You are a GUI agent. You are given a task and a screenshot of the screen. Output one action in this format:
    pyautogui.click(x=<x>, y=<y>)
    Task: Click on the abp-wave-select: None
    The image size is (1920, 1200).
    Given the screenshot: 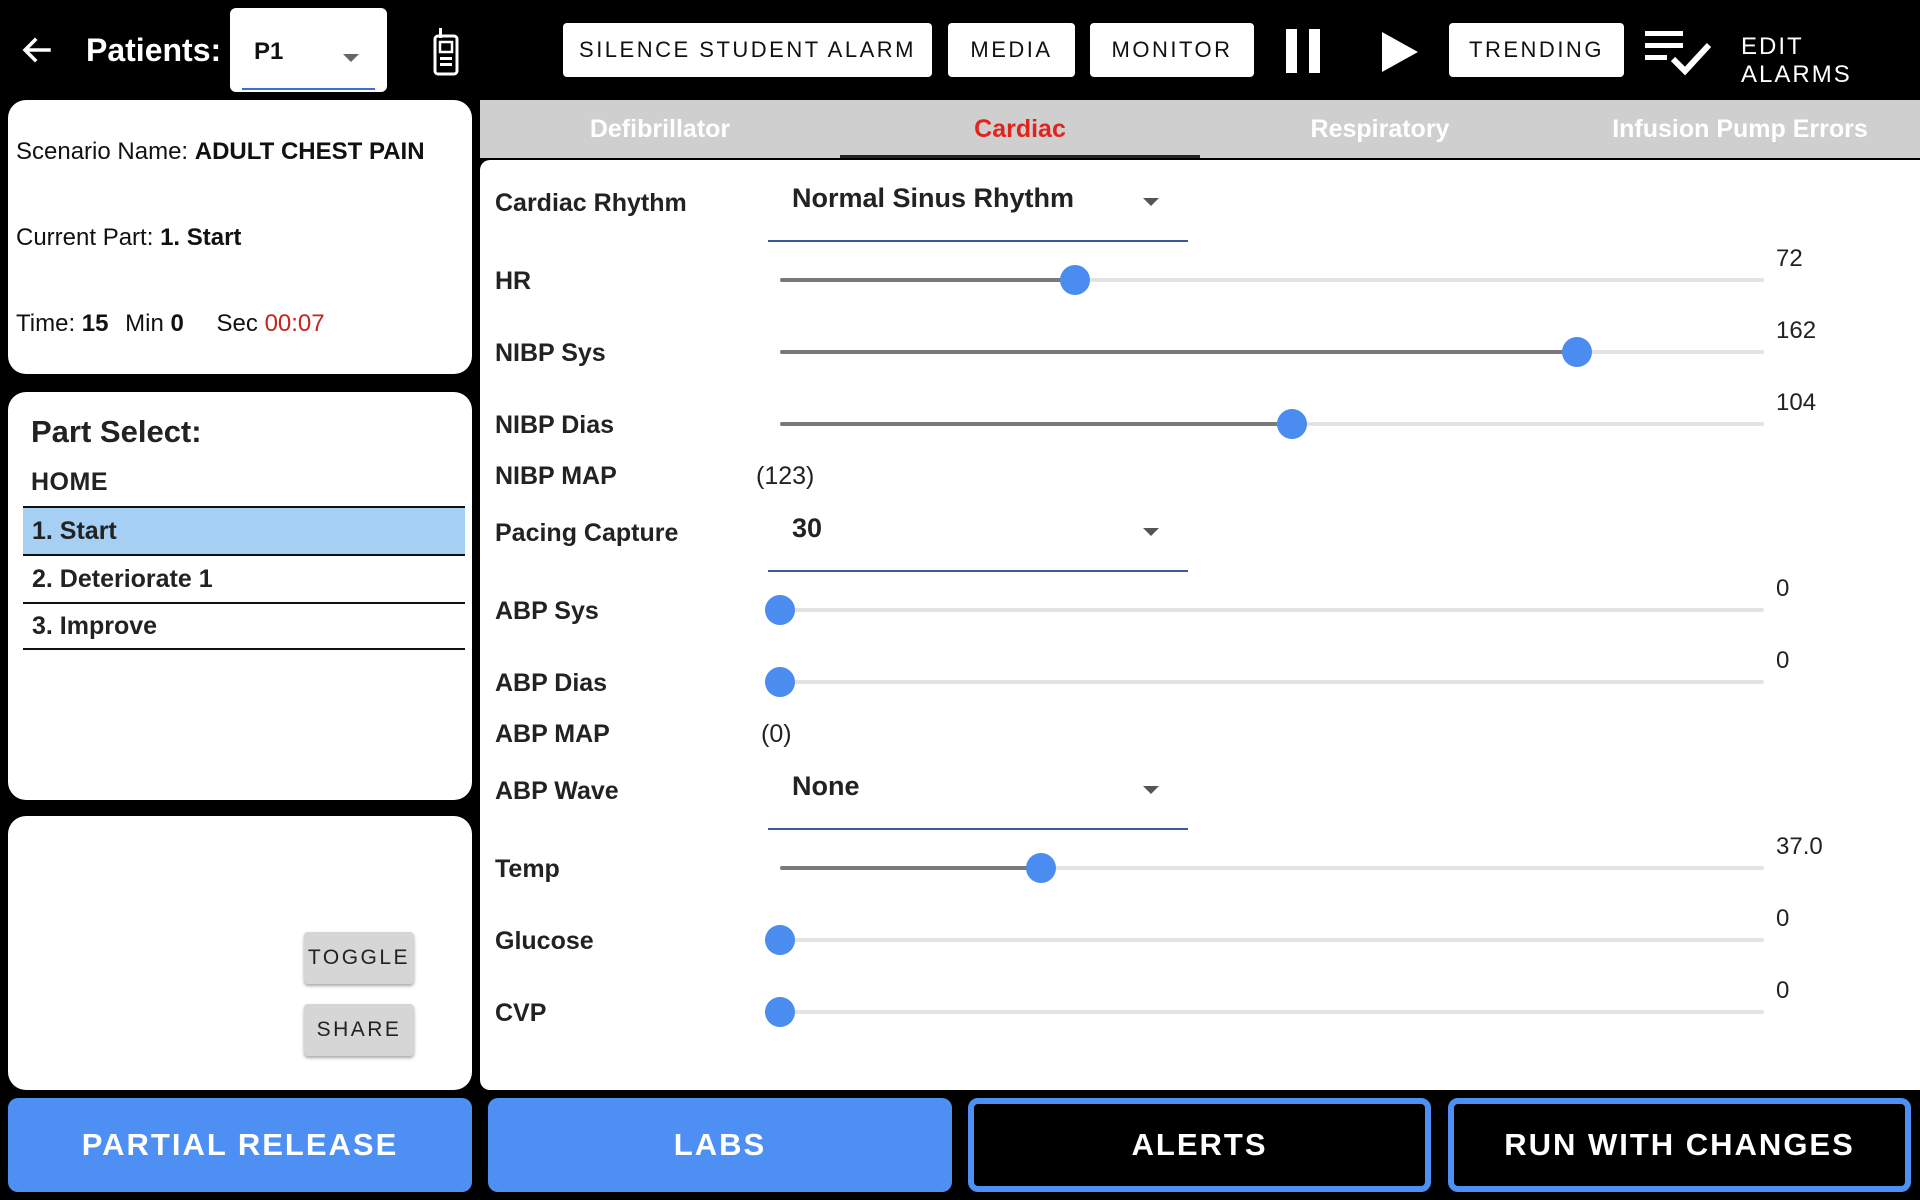 What is the action you would take?
    pyautogui.click(x=978, y=789)
    